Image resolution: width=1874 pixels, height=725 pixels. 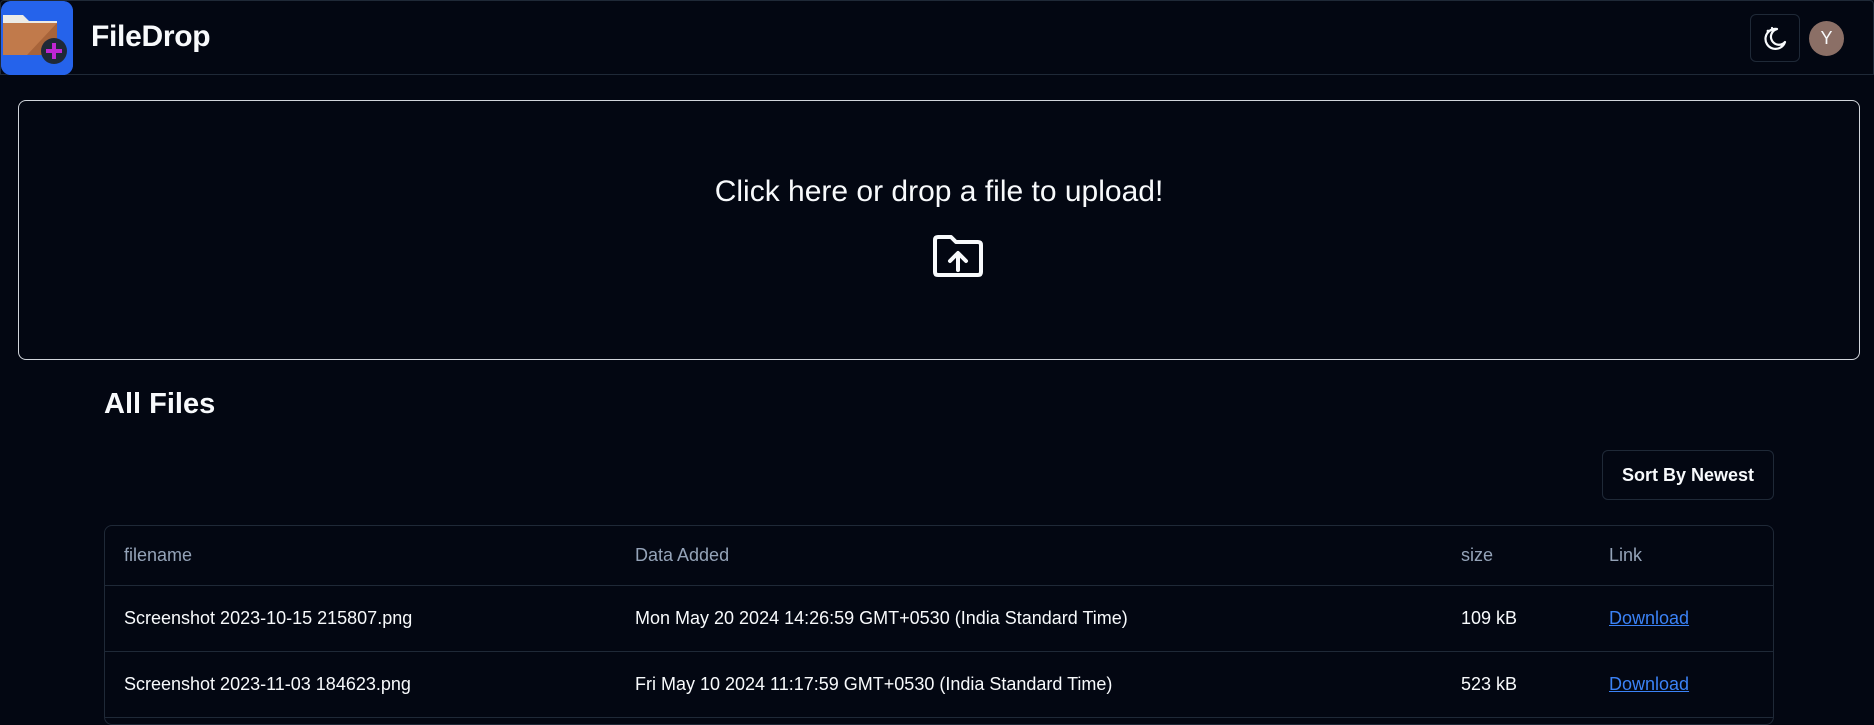 What do you see at coordinates (939, 191) in the screenshot?
I see `upload-prompt: Click here or drop a file to upload!` at bounding box center [939, 191].